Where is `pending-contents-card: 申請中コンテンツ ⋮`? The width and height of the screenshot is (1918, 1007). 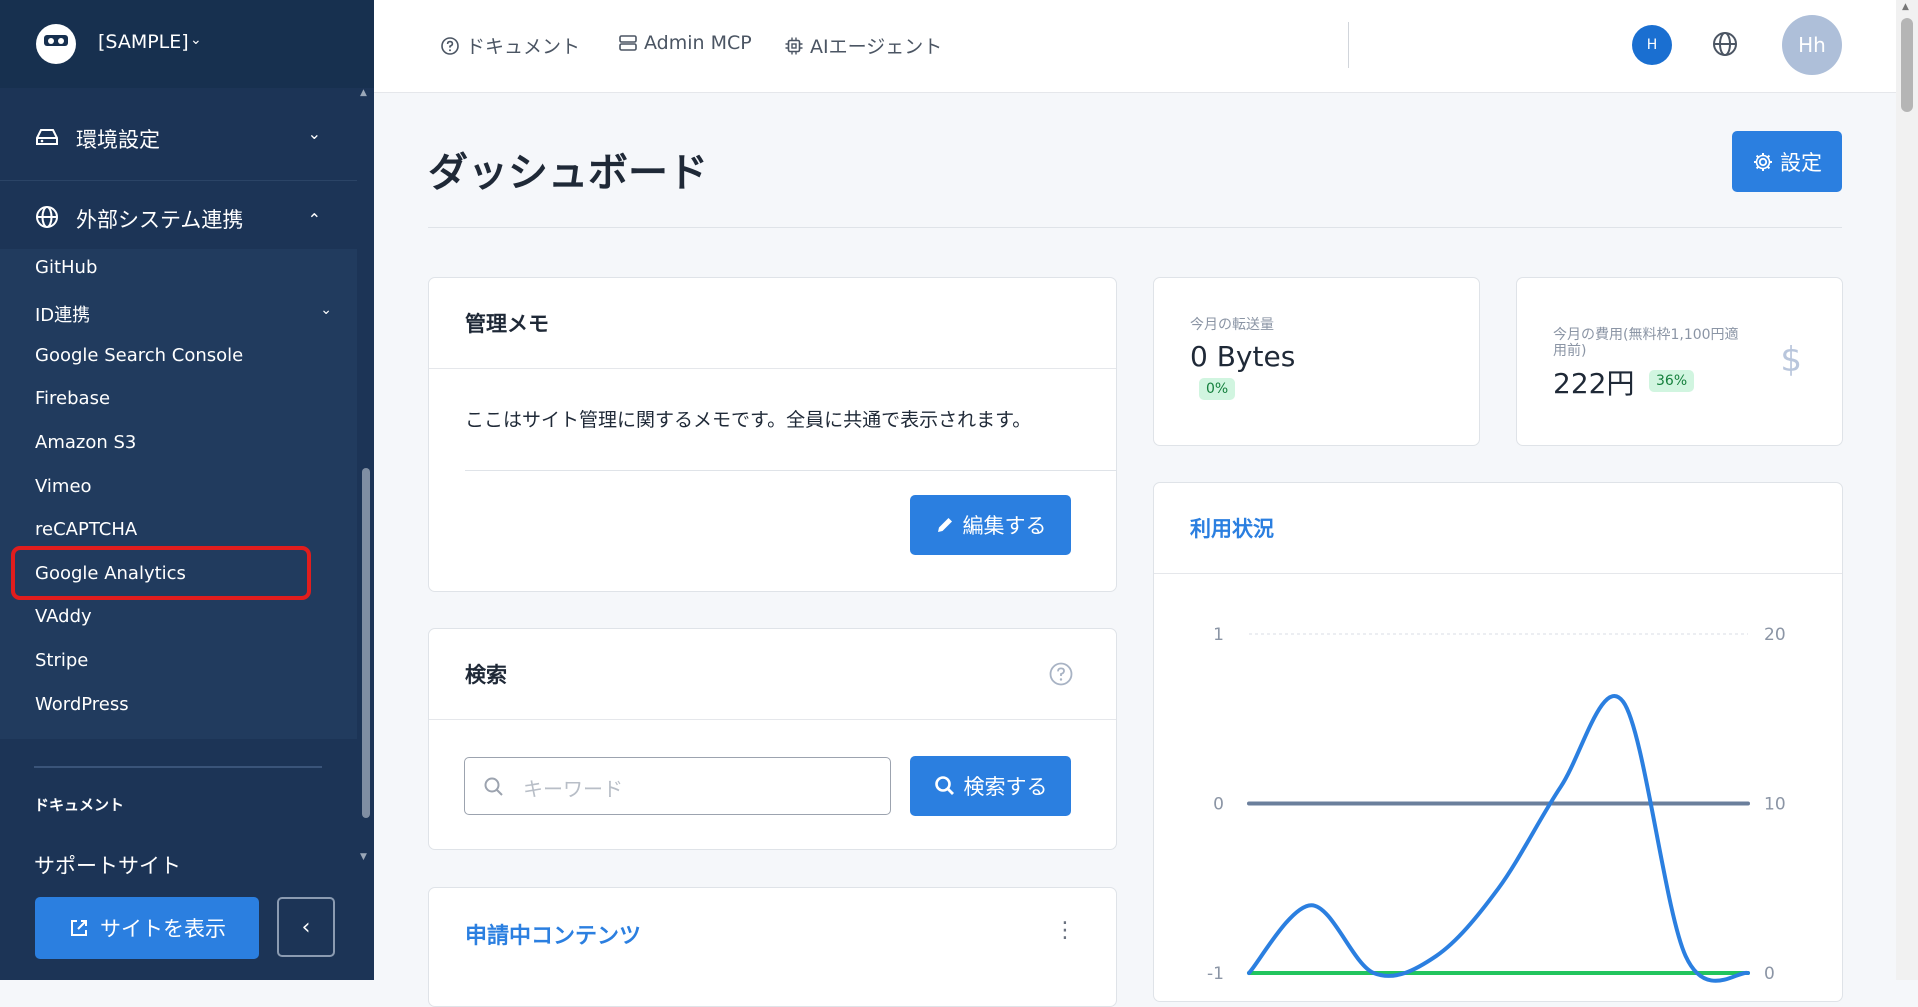 pending-contents-card: 申請中コンテンツ ⋮ is located at coordinates (772, 947).